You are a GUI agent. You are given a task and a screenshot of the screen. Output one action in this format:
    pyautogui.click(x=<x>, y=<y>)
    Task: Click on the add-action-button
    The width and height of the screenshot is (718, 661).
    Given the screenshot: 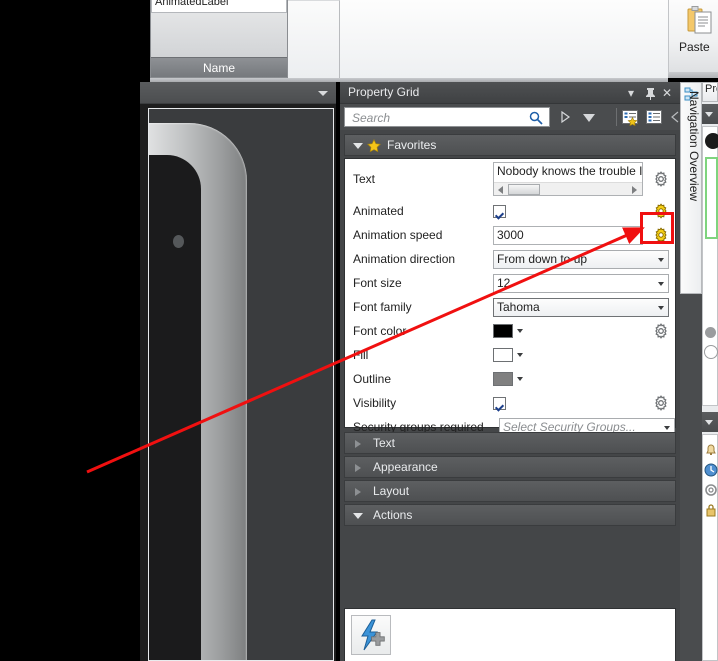 What is the action you would take?
    pyautogui.click(x=371, y=635)
    